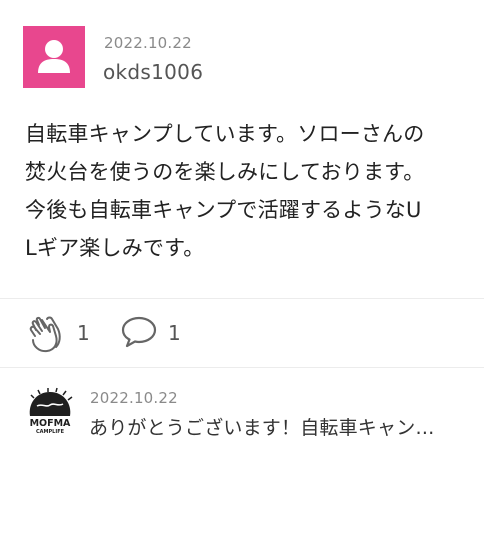 This screenshot has width=484, height=553. I want to click on post-date: 2022.10.22, so click(148, 43).